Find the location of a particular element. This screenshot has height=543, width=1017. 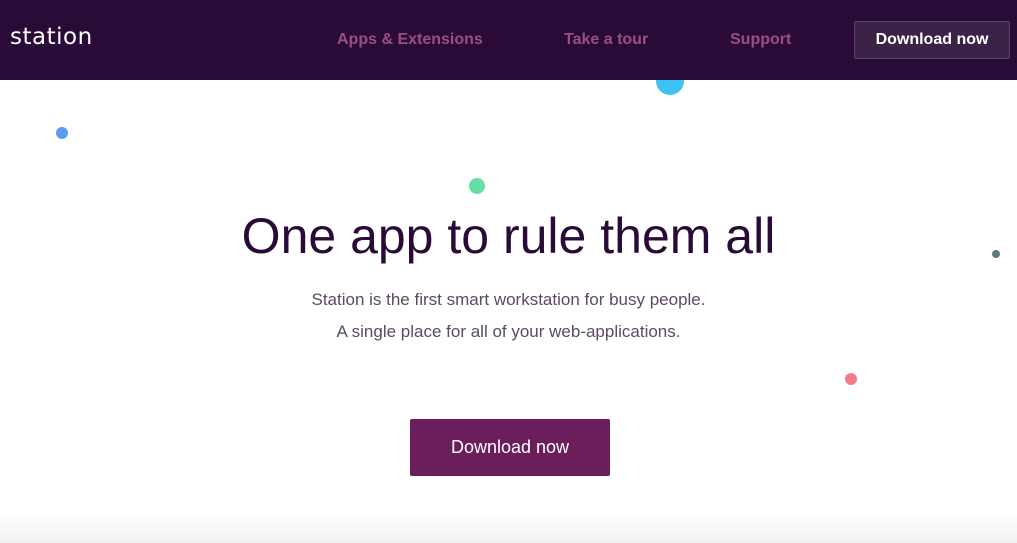

nav-link-apps-extensions: Apps & Extensions is located at coordinates (410, 40).